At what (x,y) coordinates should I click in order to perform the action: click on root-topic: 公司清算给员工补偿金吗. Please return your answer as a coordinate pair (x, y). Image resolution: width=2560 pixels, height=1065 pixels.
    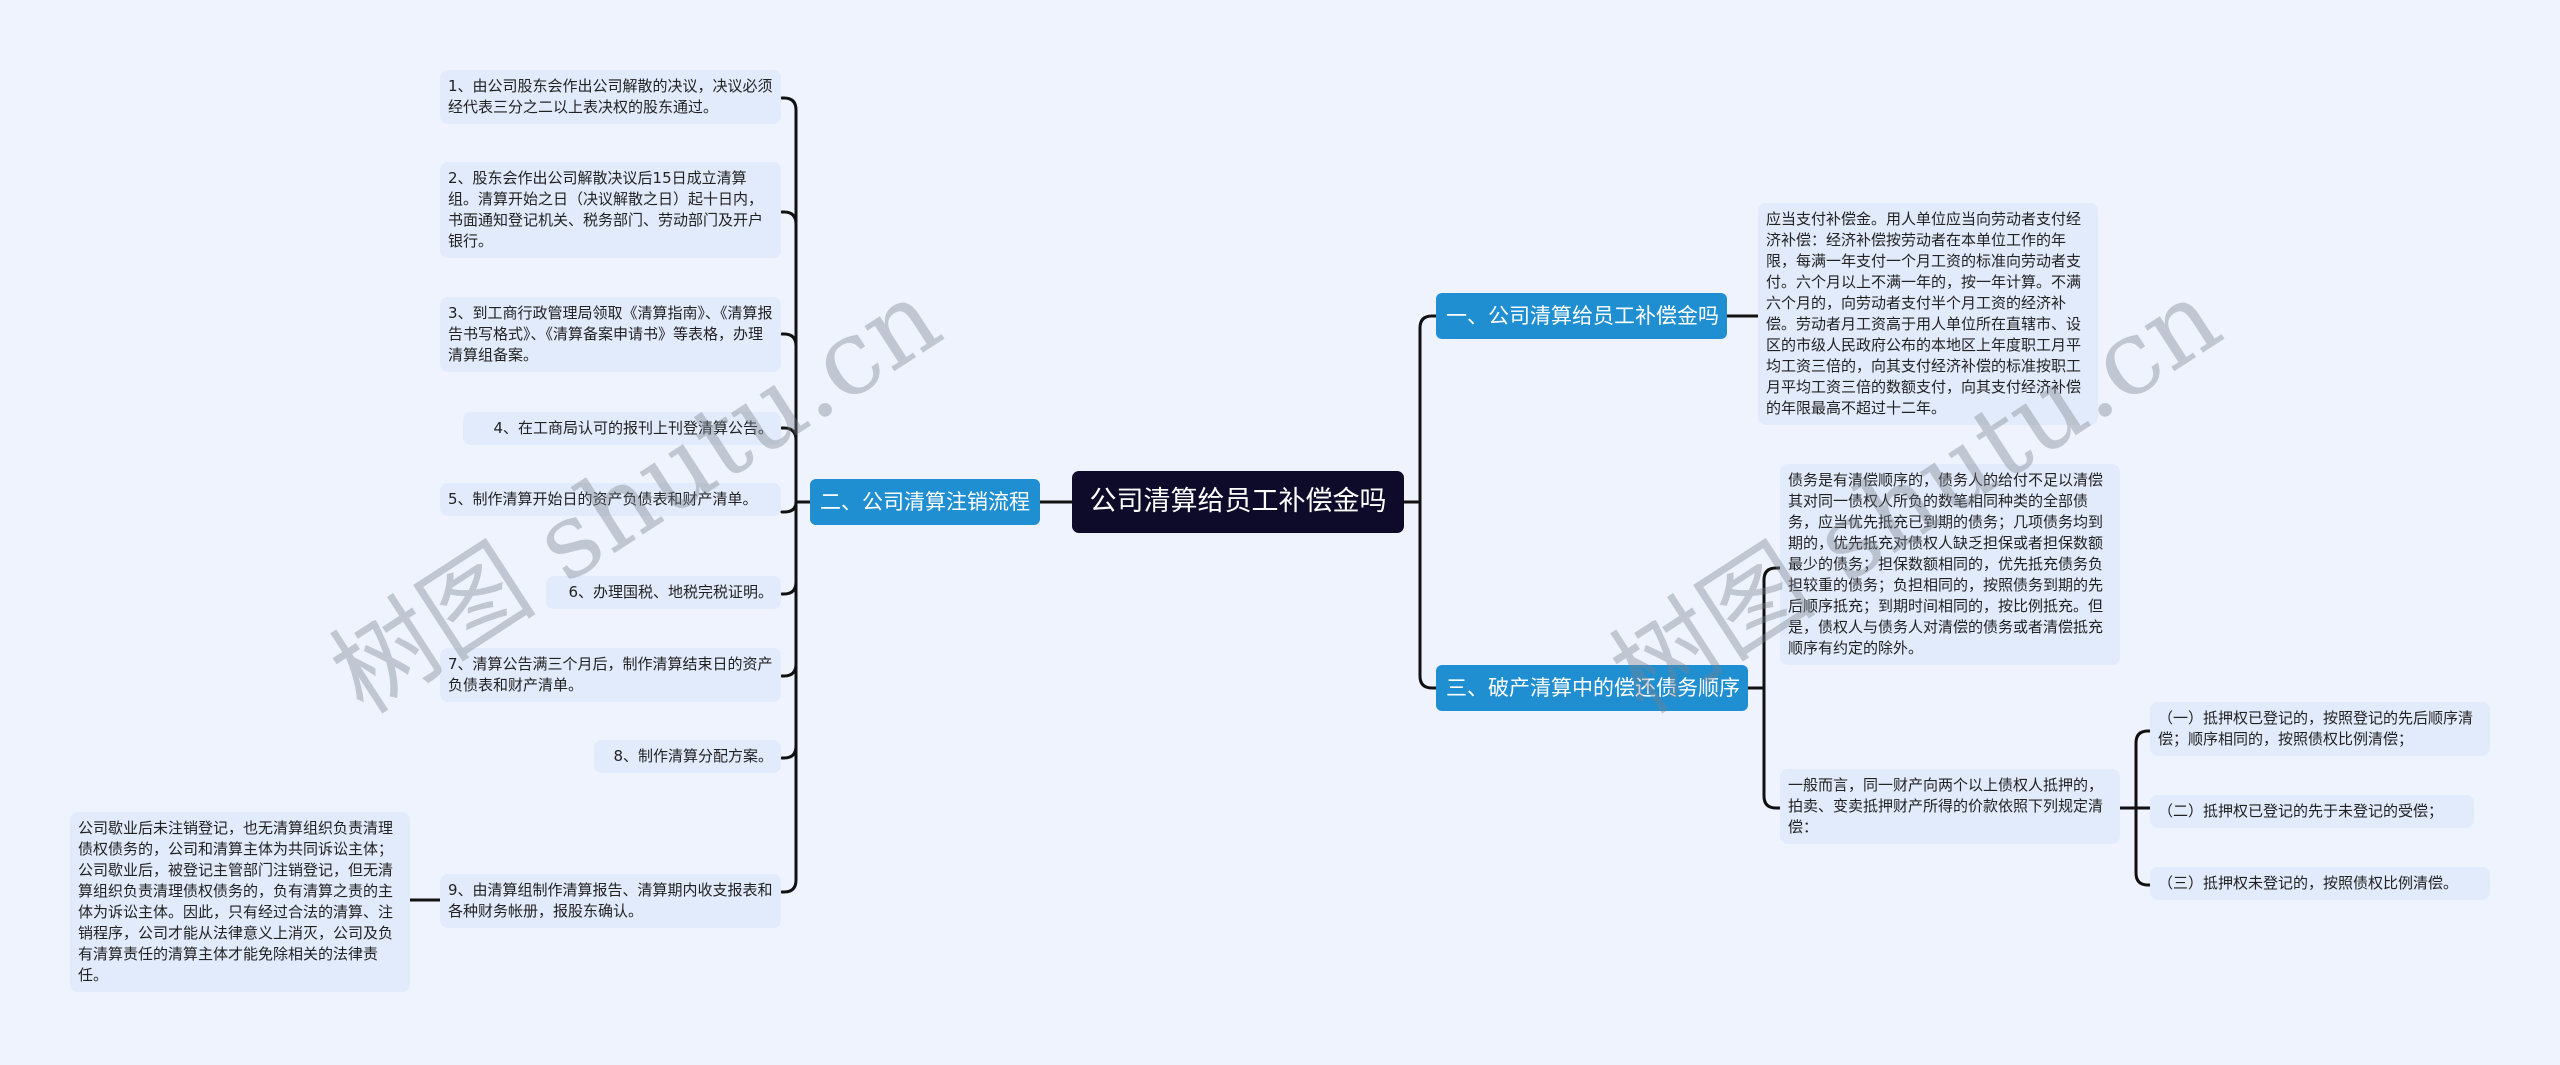
    Looking at the image, I should click on (1238, 502).